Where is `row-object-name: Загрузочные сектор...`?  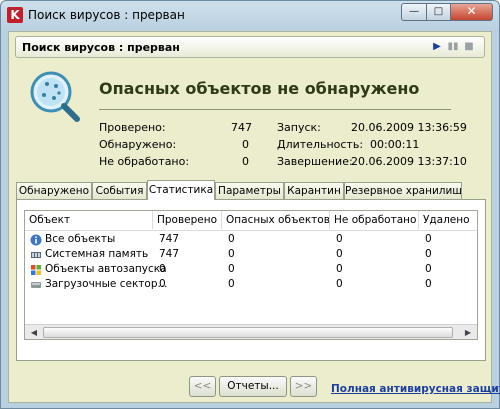 row-object-name: Загрузочные сектор... is located at coordinates (106, 284).